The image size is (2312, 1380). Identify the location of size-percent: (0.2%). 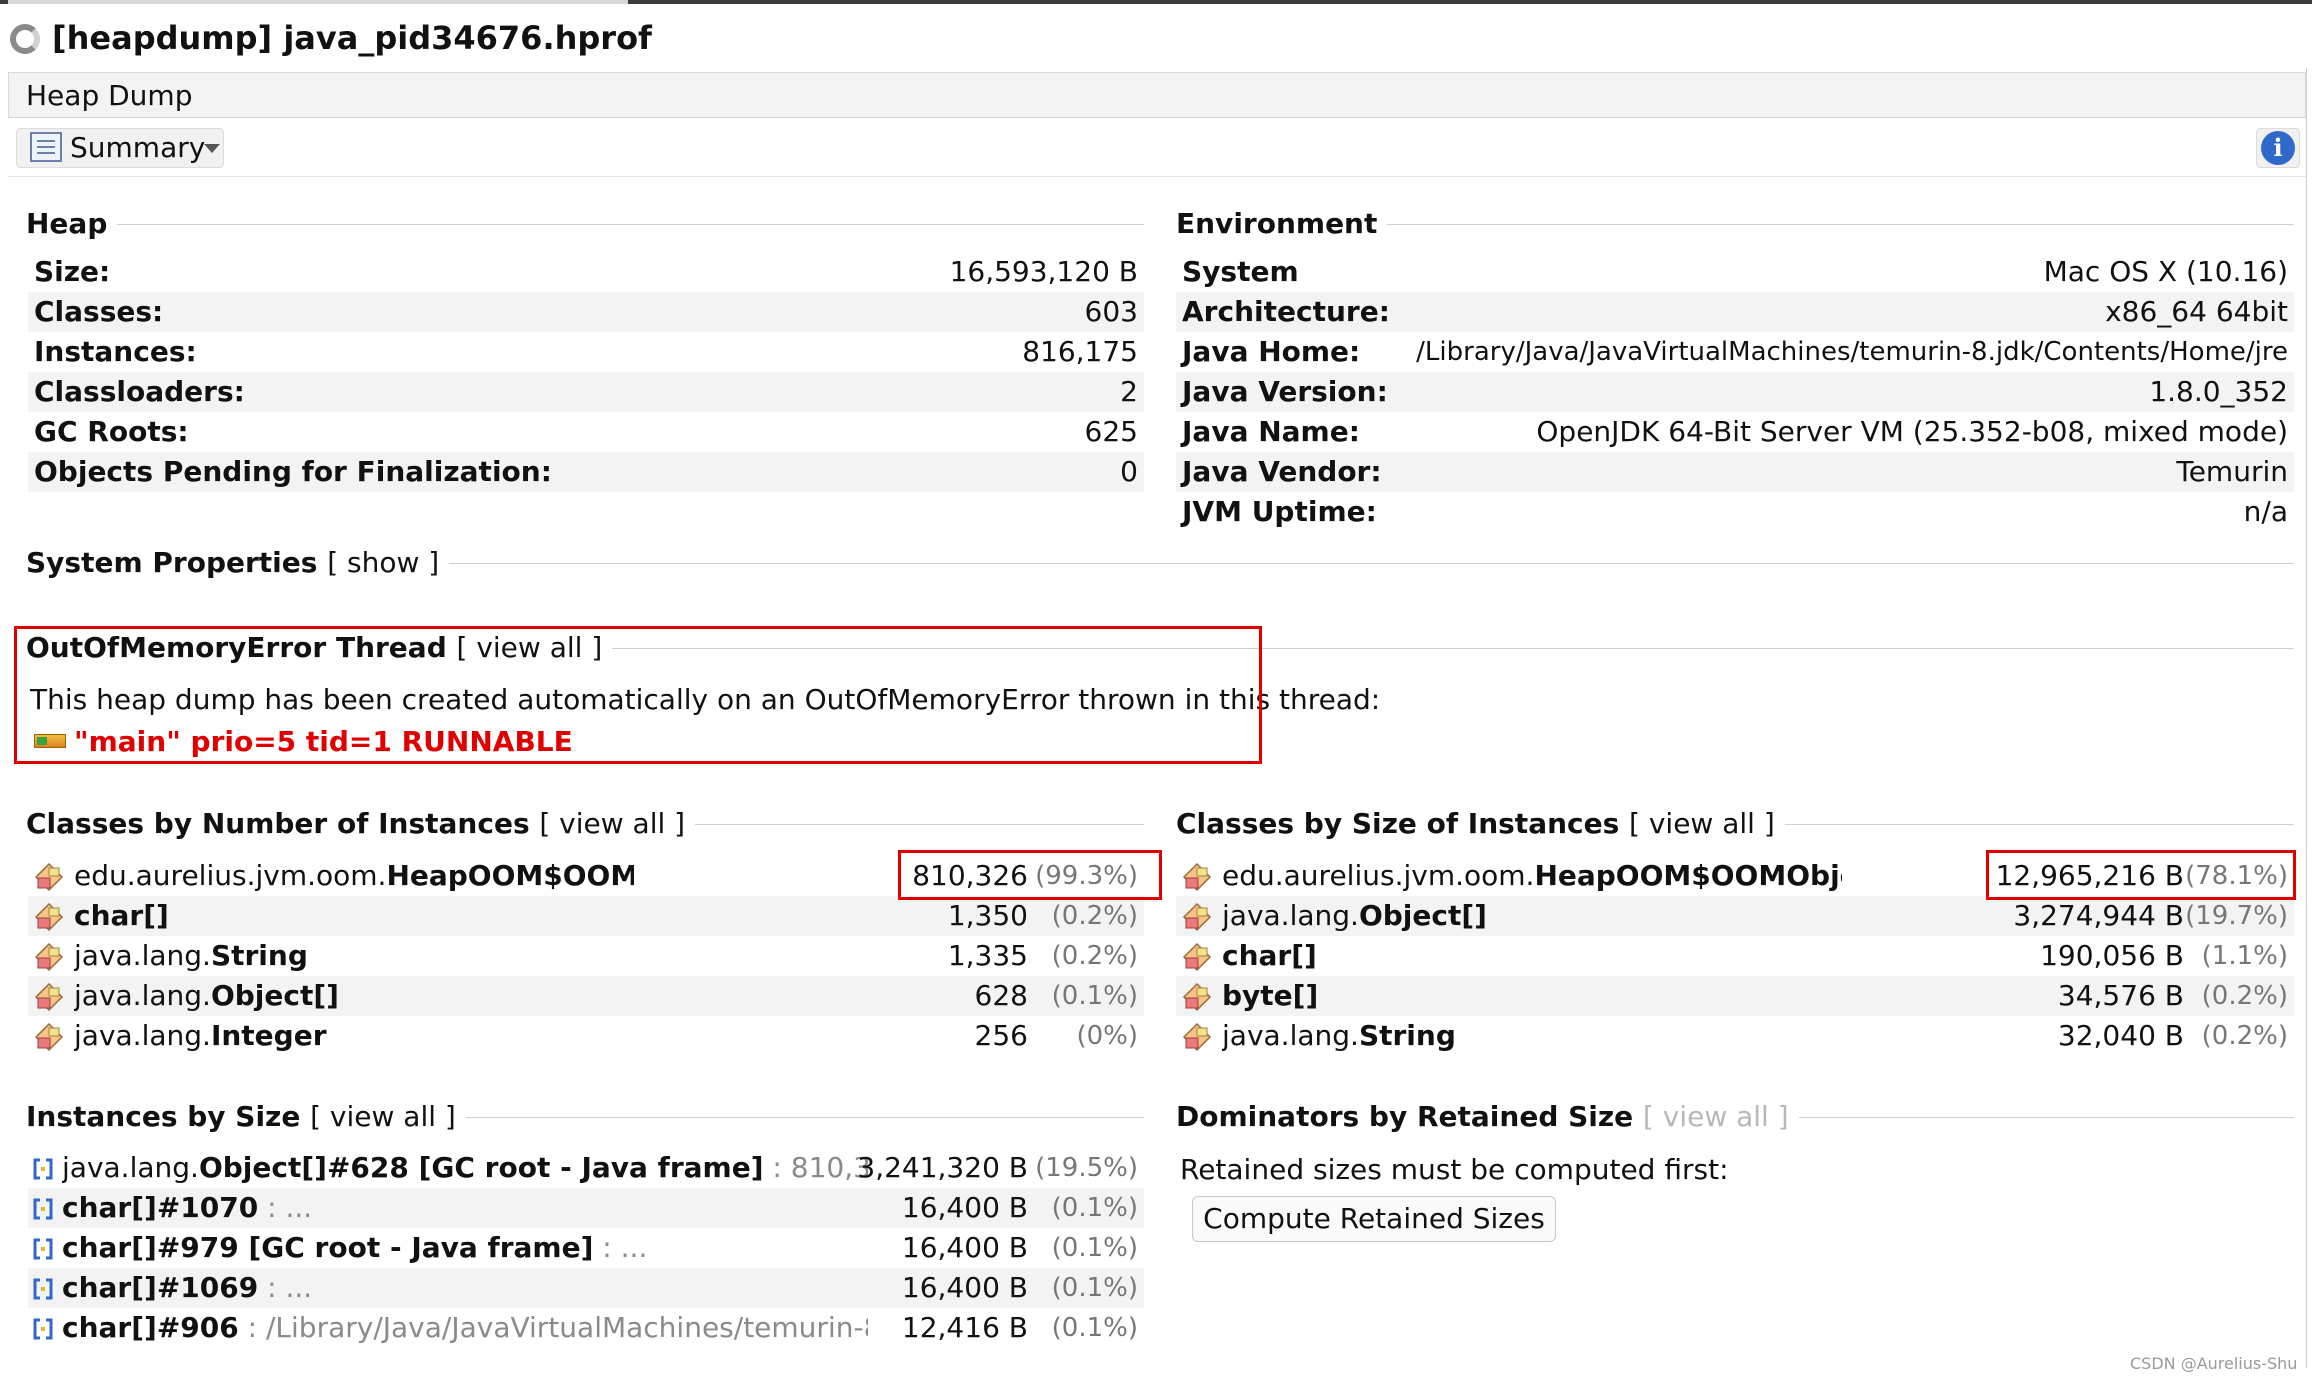
(2244, 996).